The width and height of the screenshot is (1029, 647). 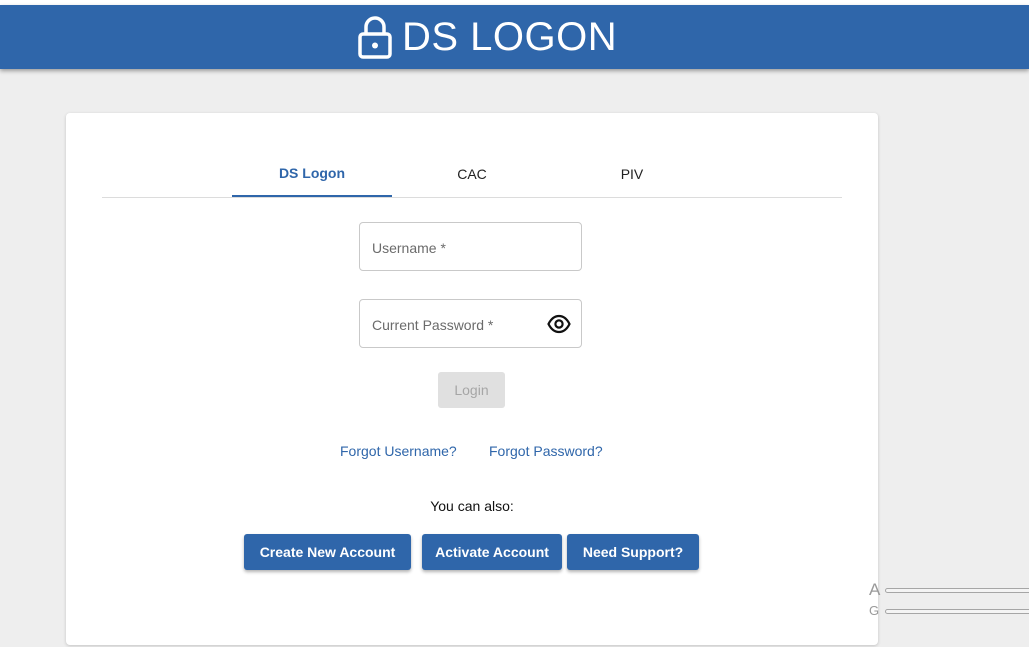 I want to click on username-input, so click(x=459, y=247).